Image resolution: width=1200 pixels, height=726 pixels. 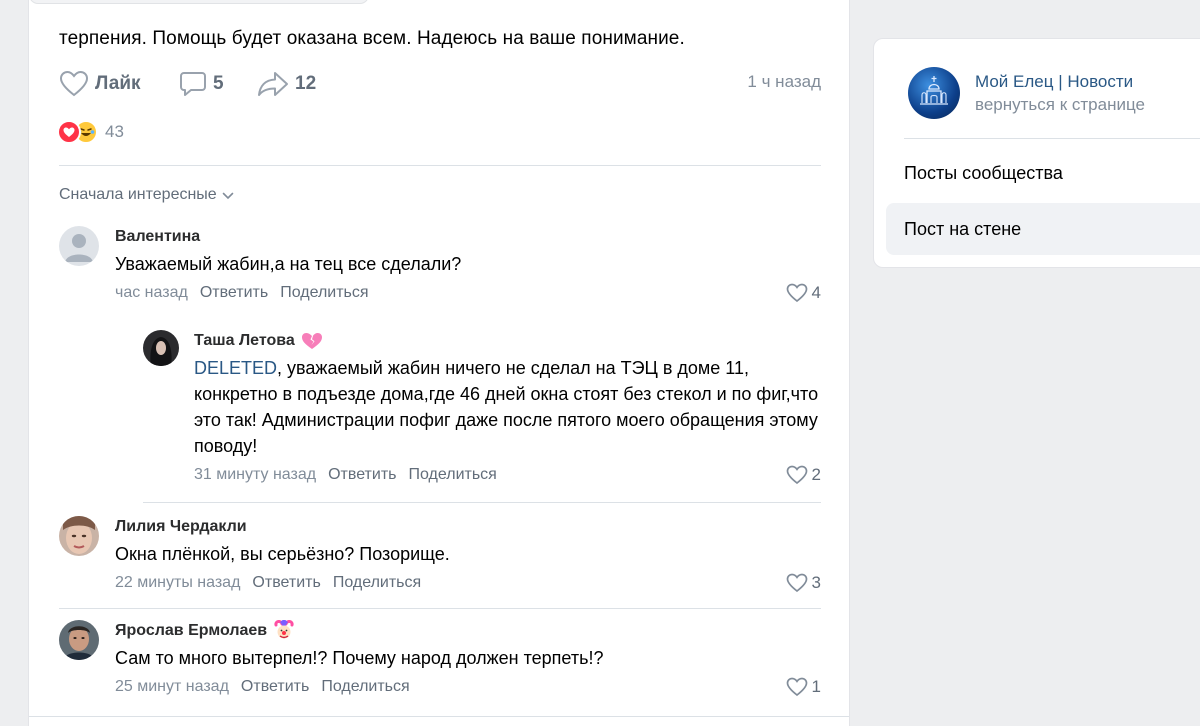 I want to click on reactions-count: 43, so click(x=114, y=131).